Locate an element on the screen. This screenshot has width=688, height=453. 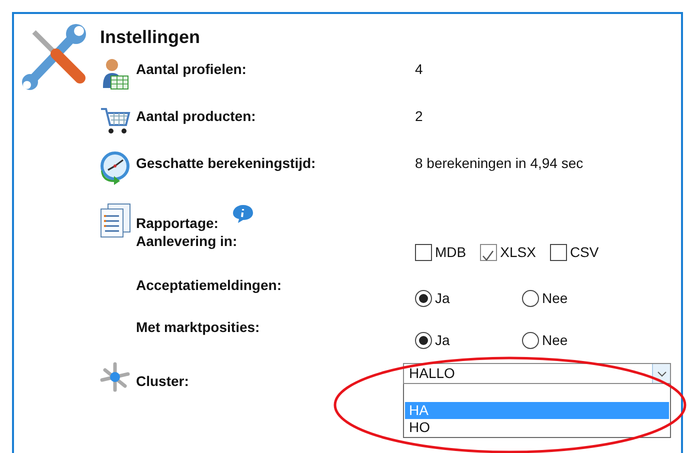
checkbox-label: CSV is located at coordinates (584, 252).